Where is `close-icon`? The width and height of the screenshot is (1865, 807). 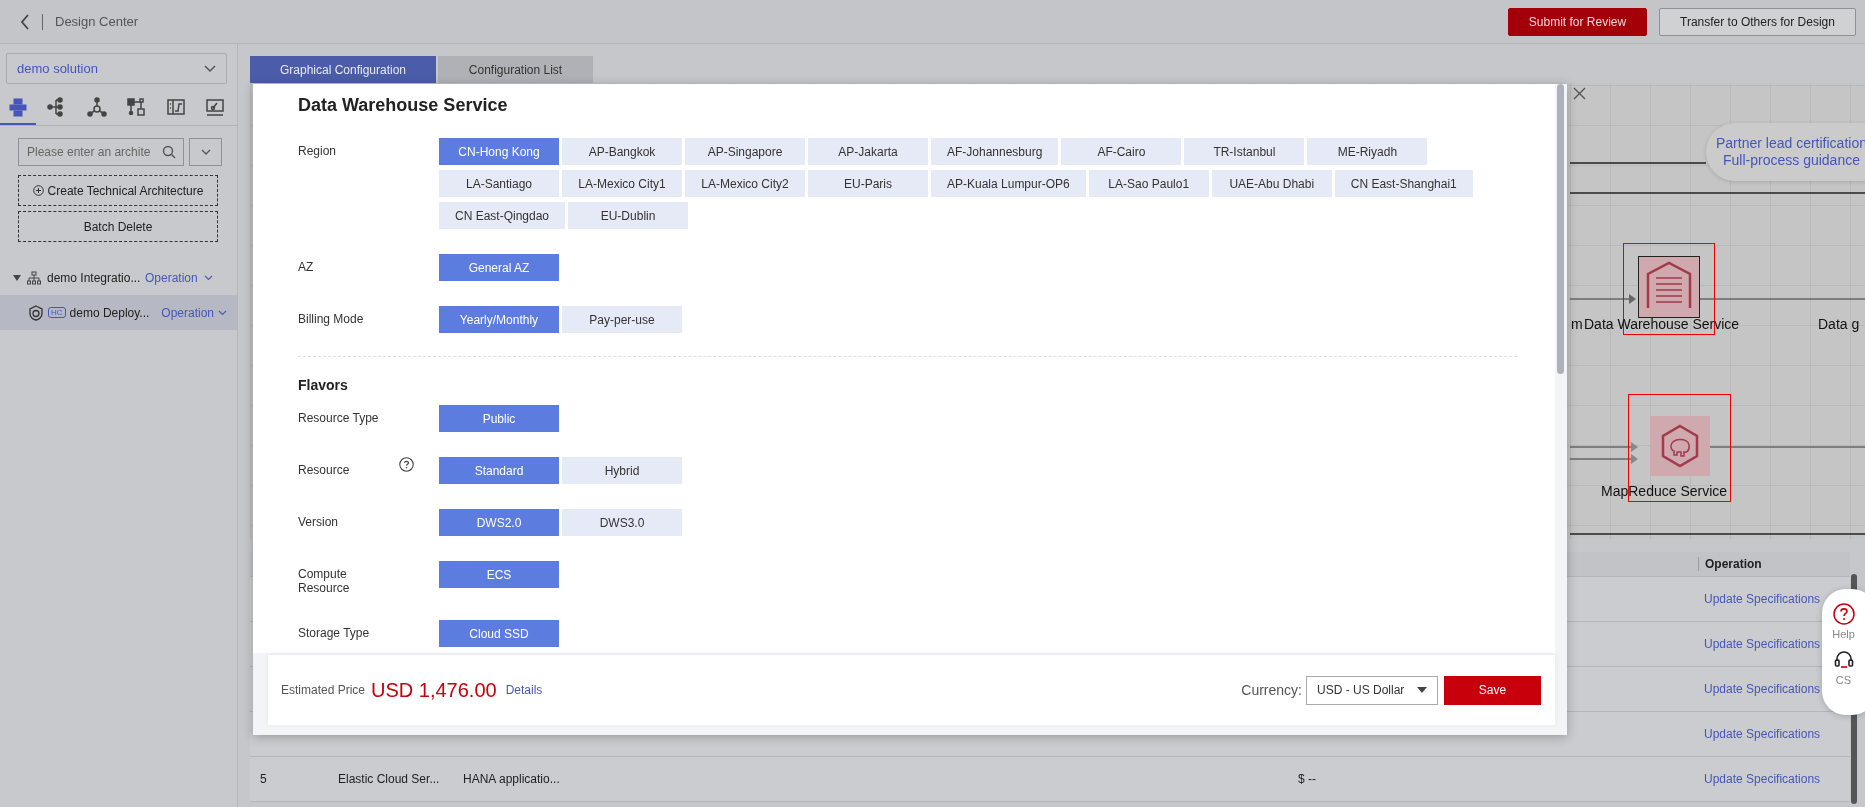 close-icon is located at coordinates (1579, 93).